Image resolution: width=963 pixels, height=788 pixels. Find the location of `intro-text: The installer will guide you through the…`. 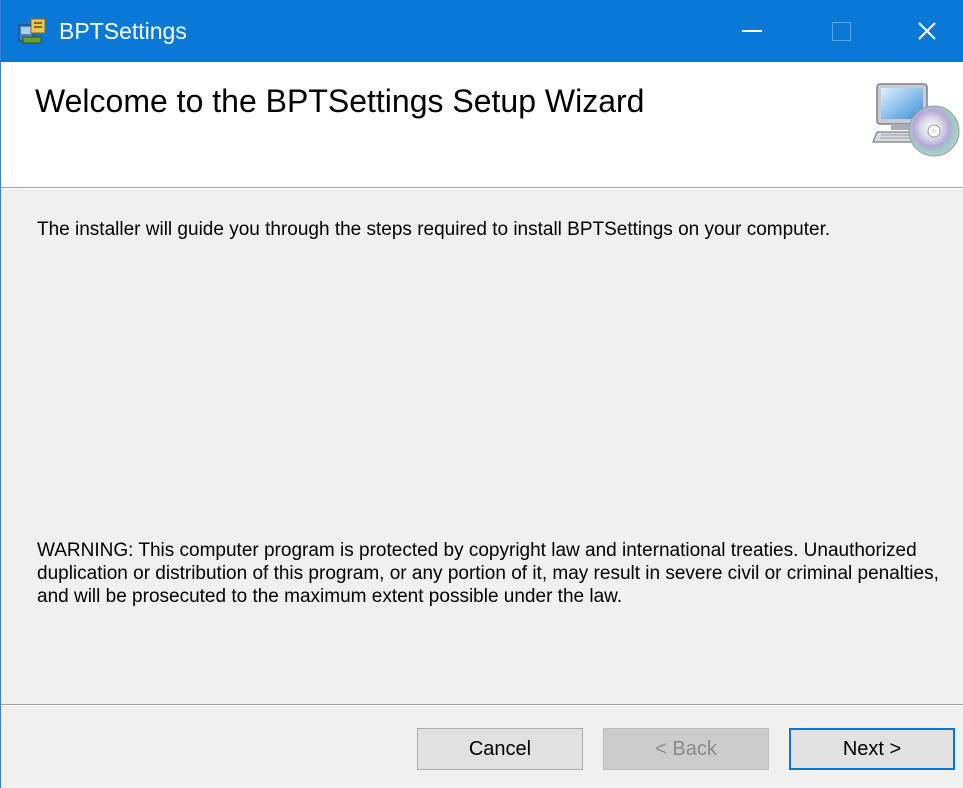

intro-text: The installer will guide you through the… is located at coordinates (434, 229).